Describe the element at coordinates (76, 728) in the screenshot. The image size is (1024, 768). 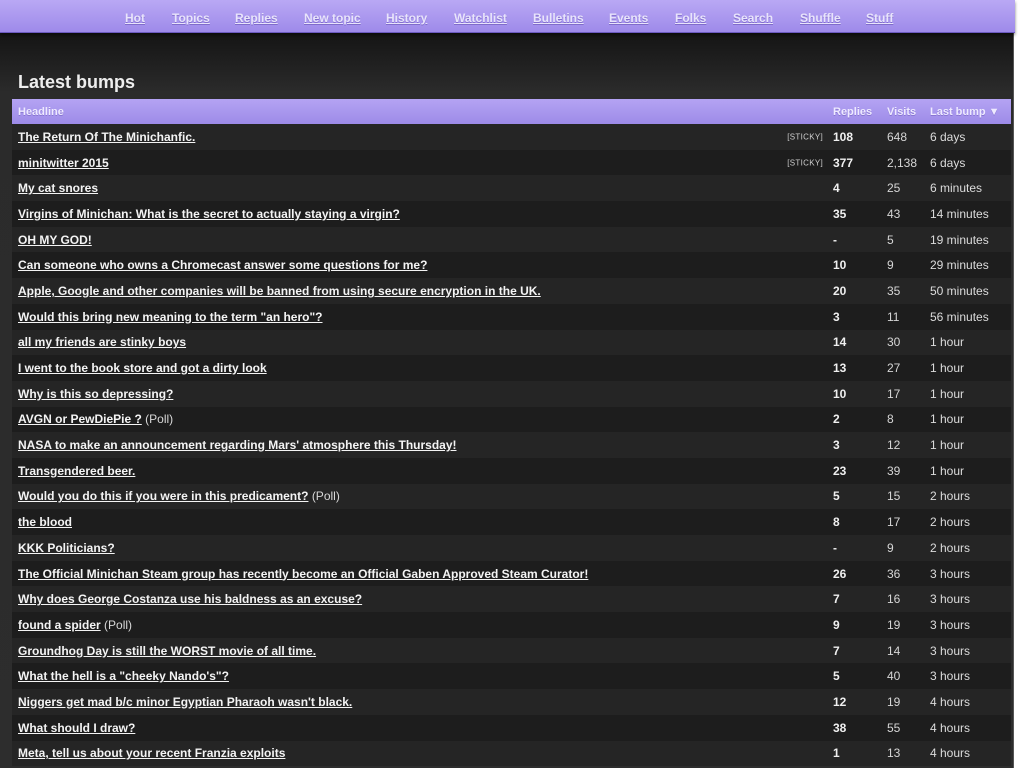
I see `topic-link: What should I draw?` at that location.